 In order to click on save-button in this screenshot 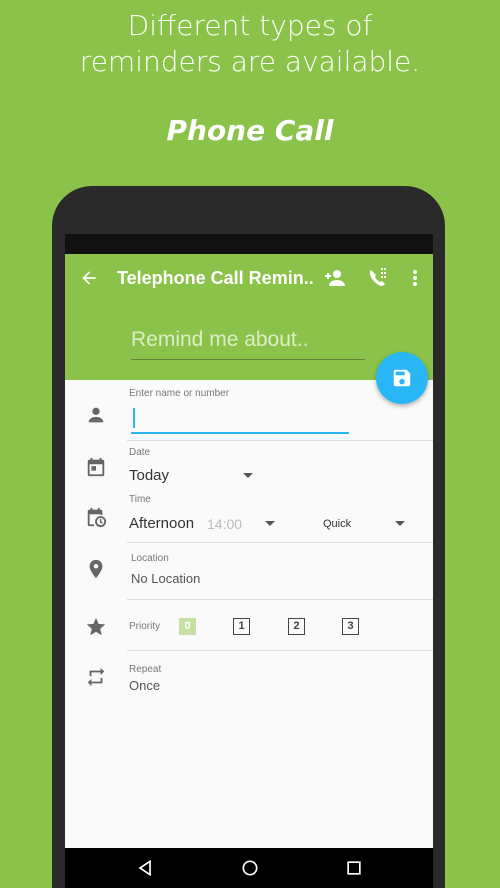, I will do `click(402, 378)`.